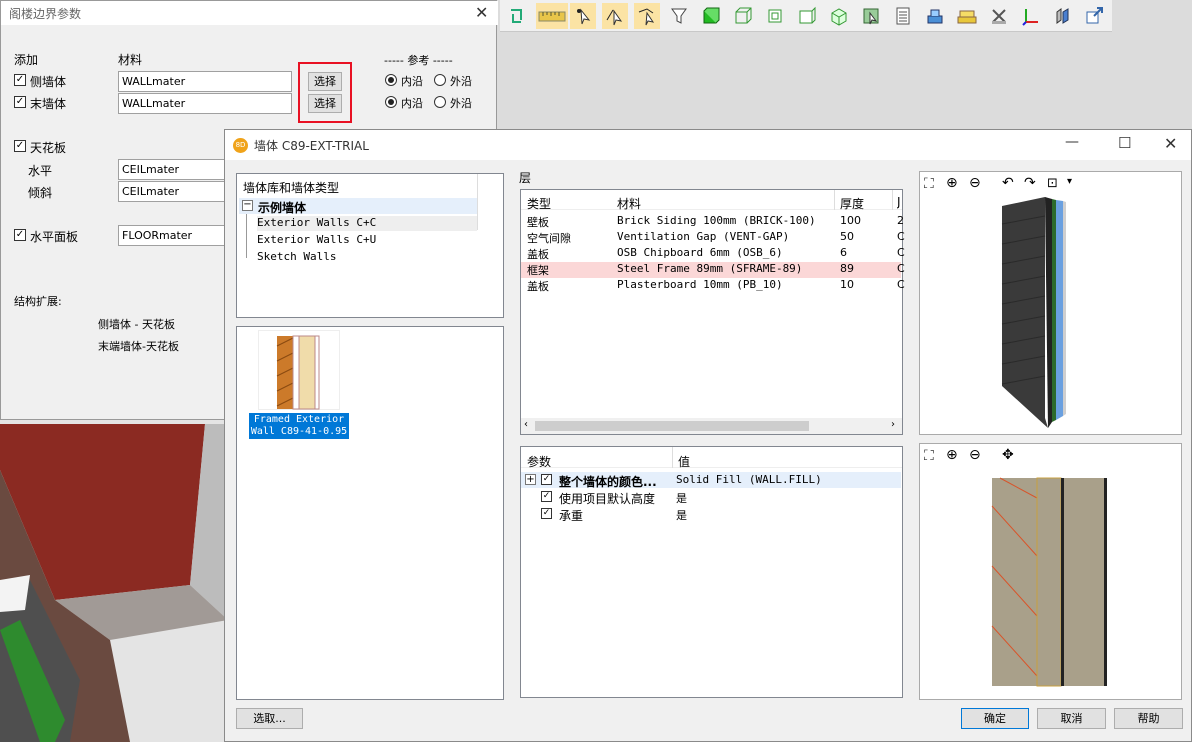 This screenshot has width=1192, height=742. What do you see at coordinates (679, 16) in the screenshot?
I see `filter-icon` at bounding box center [679, 16].